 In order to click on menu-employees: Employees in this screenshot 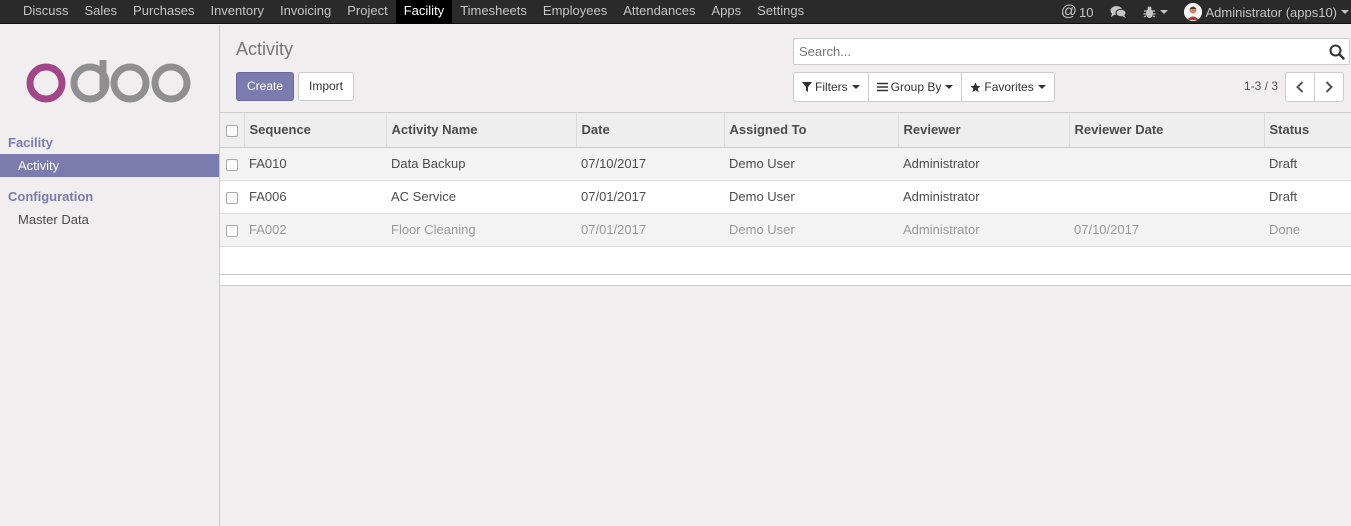, I will do `click(575, 12)`.